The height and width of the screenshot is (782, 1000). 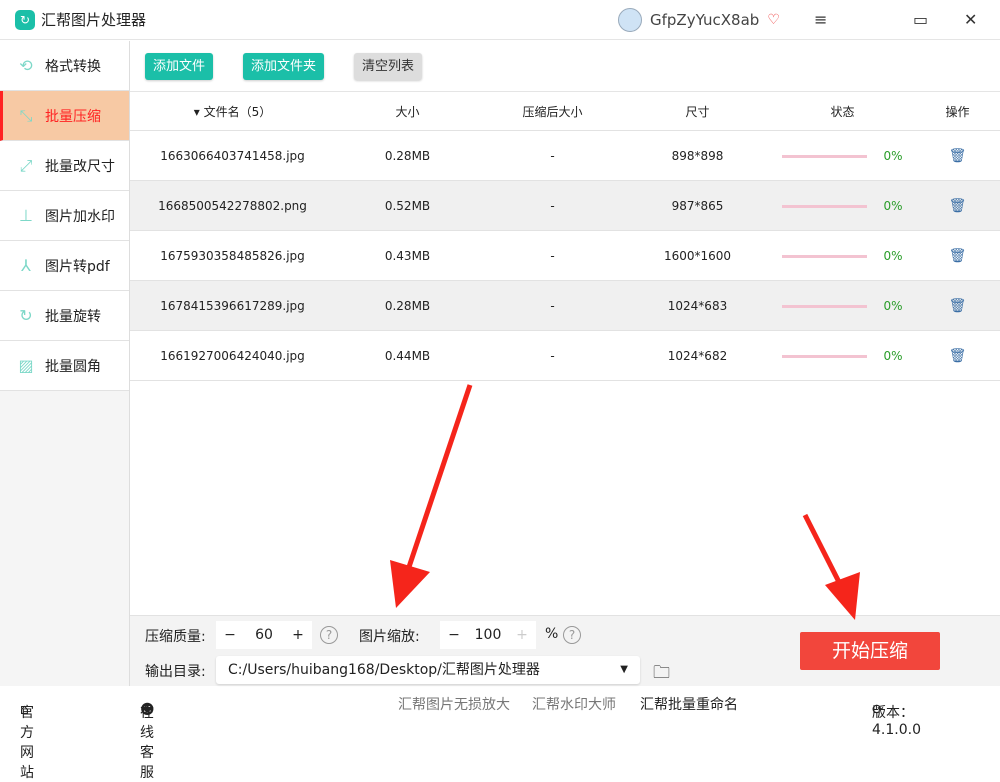 I want to click on dimensions: 1024*682, so click(x=697, y=355).